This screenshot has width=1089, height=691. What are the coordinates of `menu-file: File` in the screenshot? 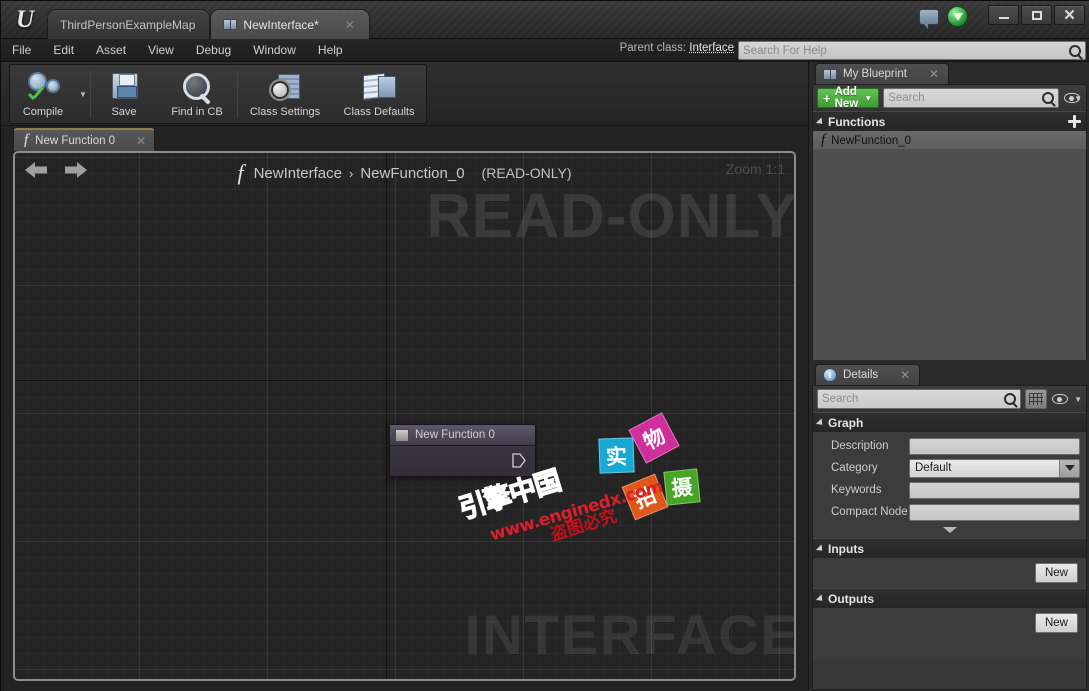 It's located at (21, 50).